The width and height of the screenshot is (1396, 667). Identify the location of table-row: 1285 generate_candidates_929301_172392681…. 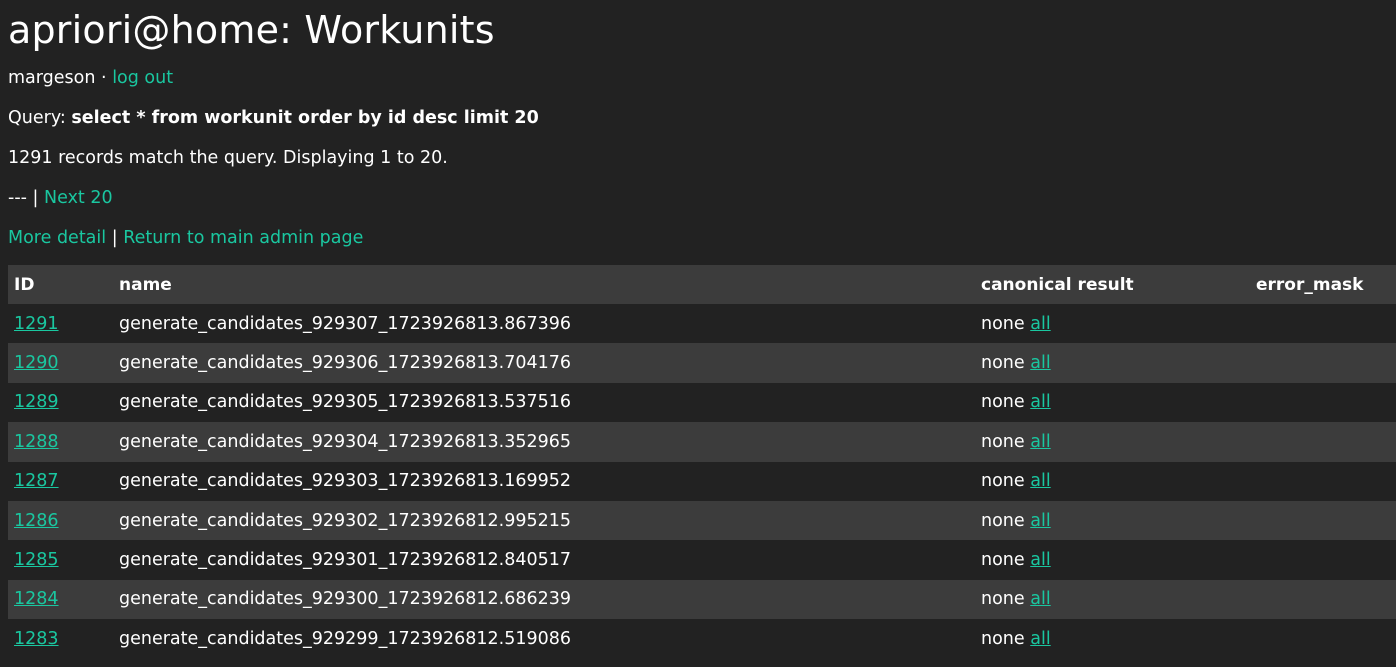
(702, 560).